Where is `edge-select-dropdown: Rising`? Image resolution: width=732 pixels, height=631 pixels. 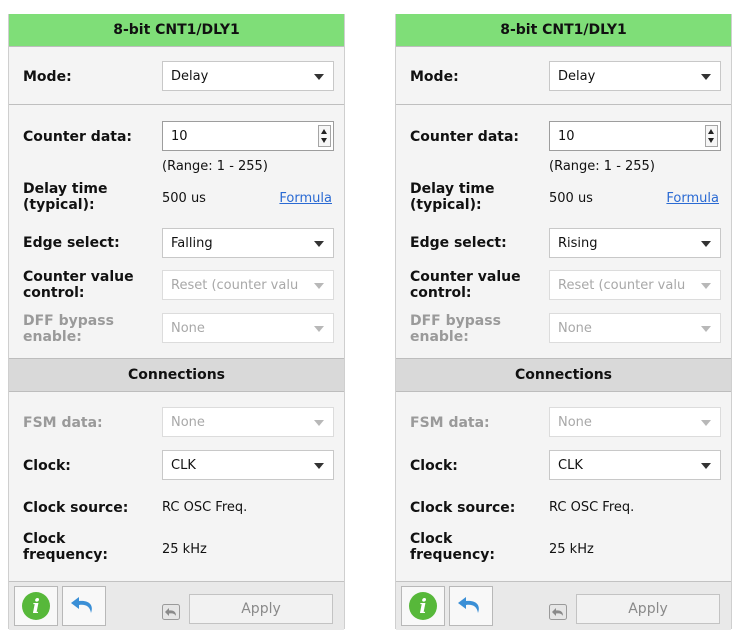 edge-select-dropdown: Rising is located at coordinates (635, 243).